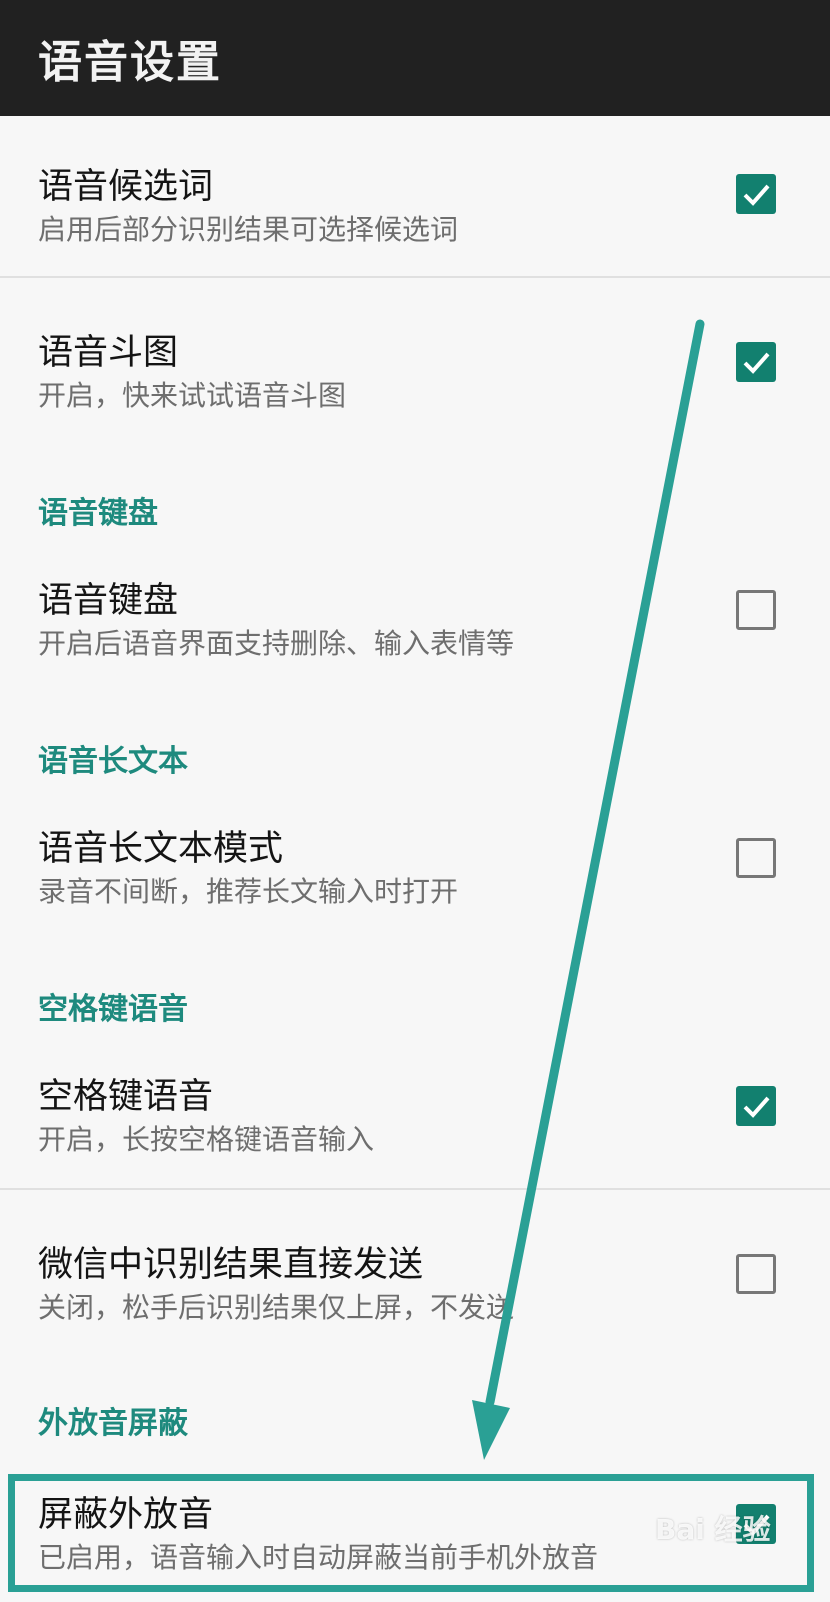 Image resolution: width=830 pixels, height=1602 pixels. I want to click on setting-space-key-voice: 空格键语音 开启，长按空格键语音输入, so click(415, 1116).